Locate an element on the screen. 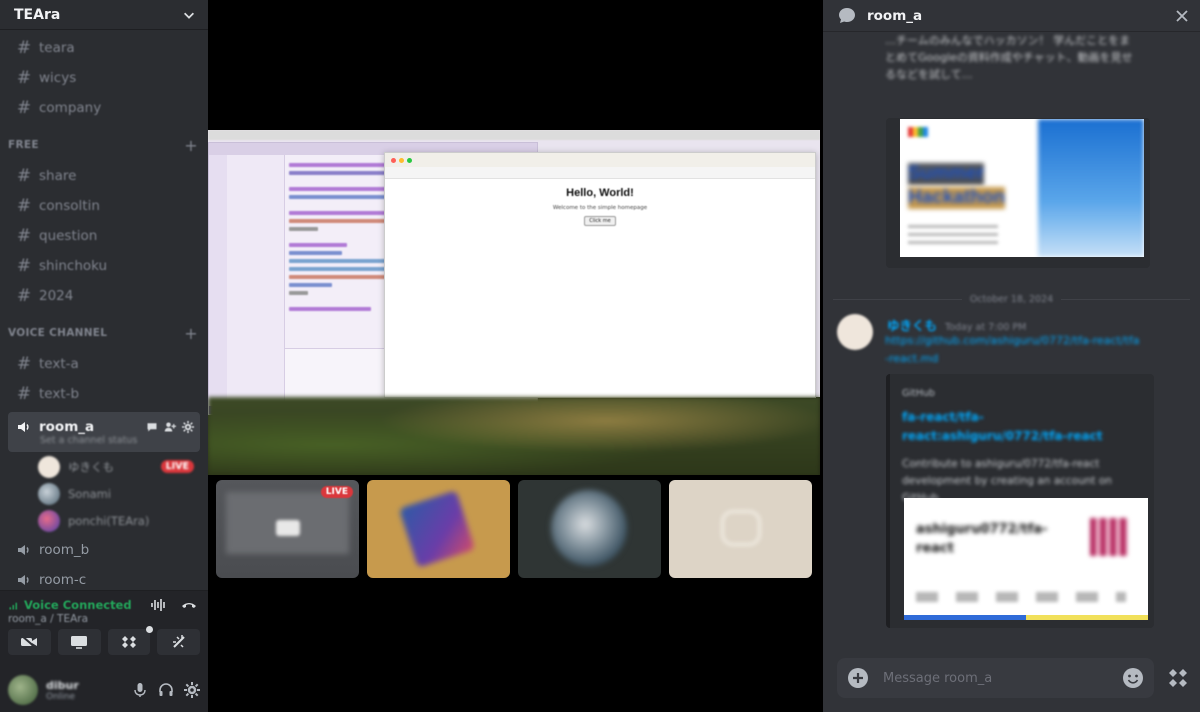  avatar is located at coordinates (49, 466).